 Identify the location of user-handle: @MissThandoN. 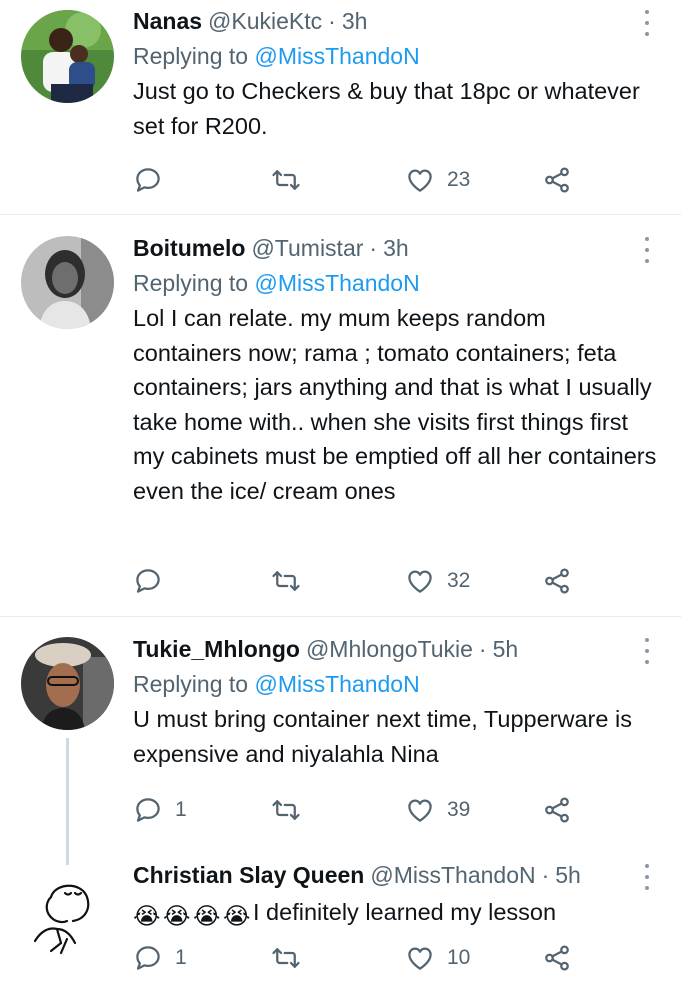
(452, 875).